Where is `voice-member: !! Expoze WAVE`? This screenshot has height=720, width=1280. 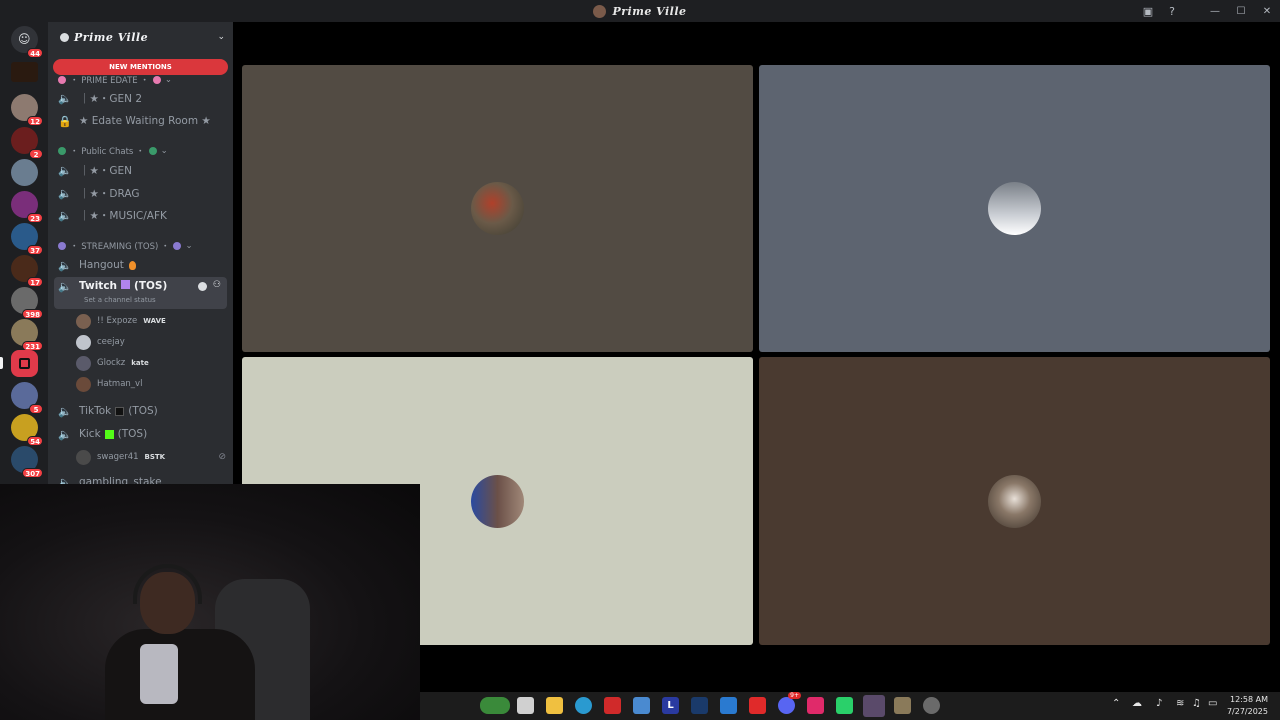
voice-member: !! Expoze WAVE is located at coordinates (121, 321).